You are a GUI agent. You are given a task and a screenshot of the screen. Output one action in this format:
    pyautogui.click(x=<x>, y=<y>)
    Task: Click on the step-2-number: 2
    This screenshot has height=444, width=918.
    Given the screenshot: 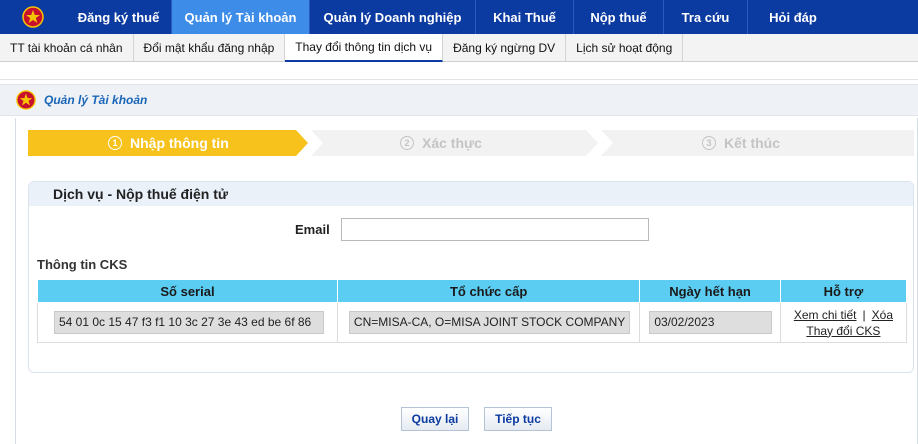 What is the action you would take?
    pyautogui.click(x=407, y=143)
    